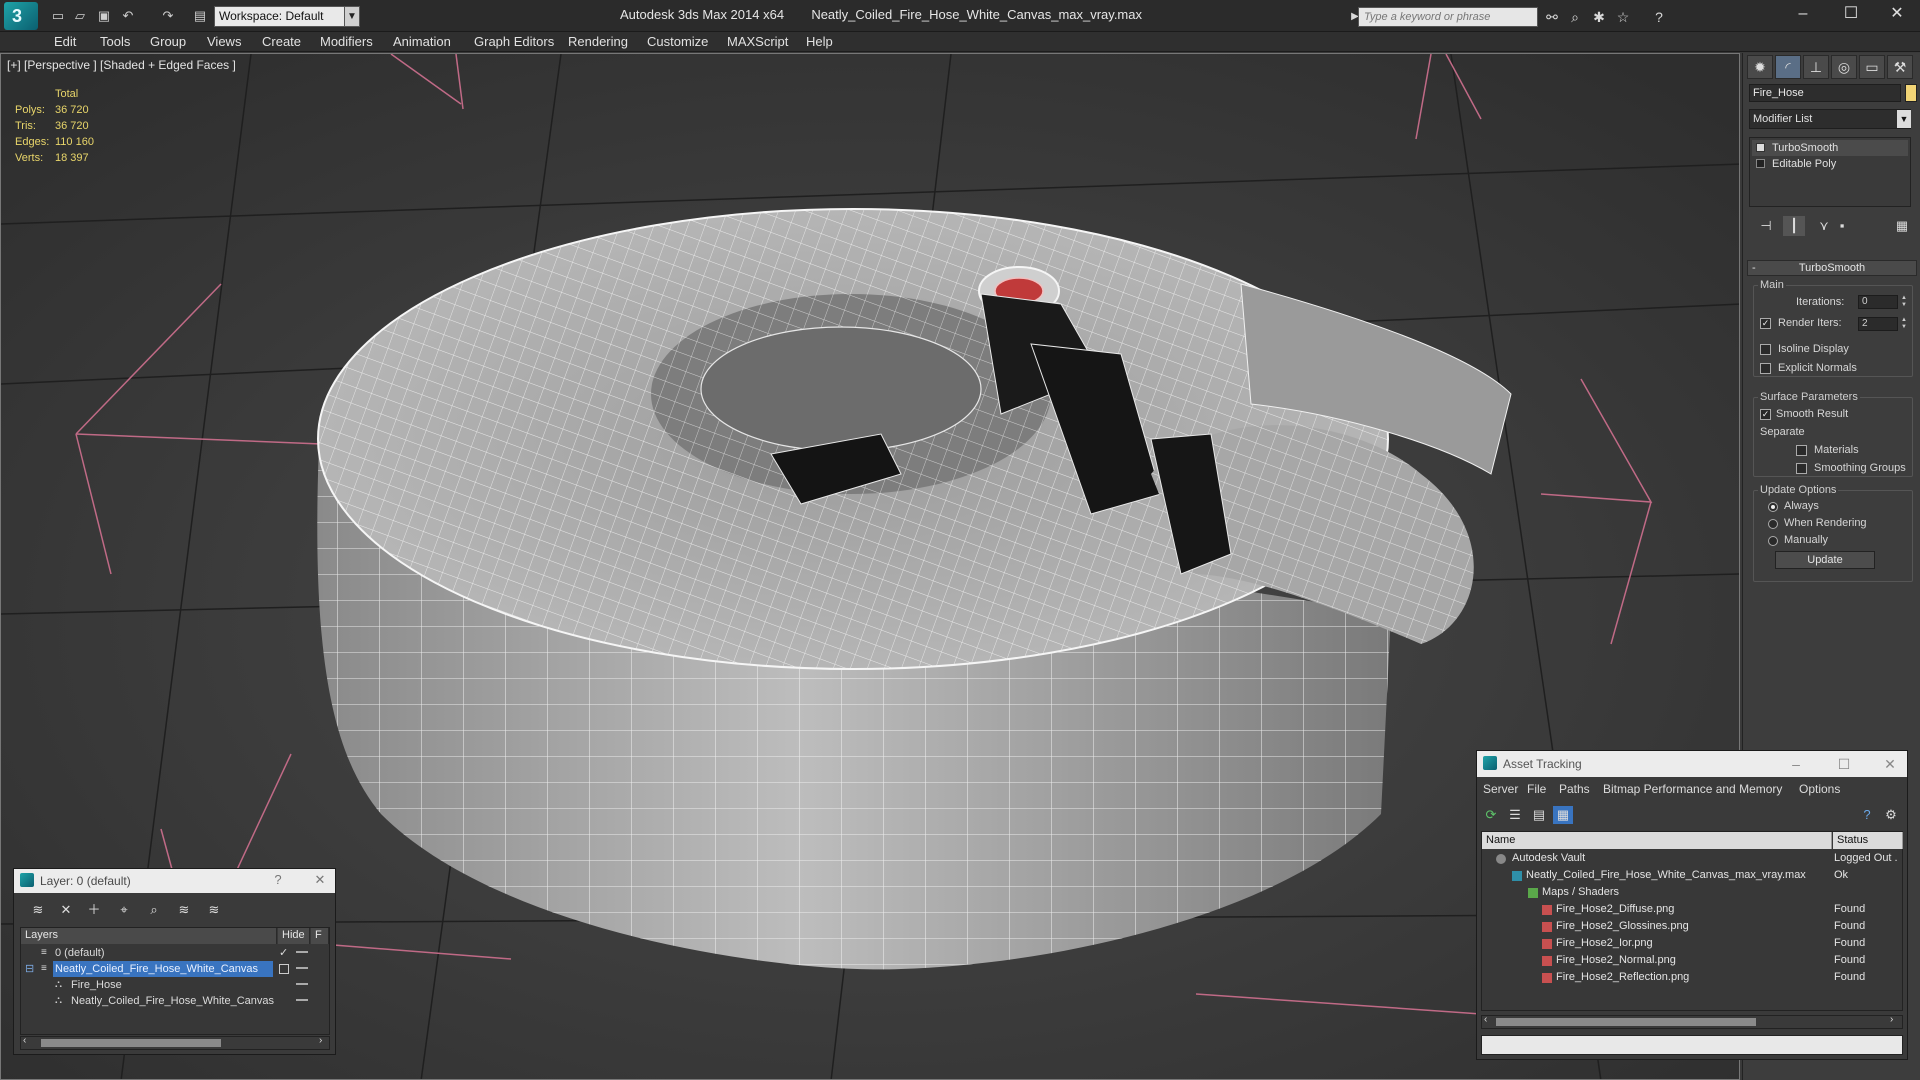 The image size is (1920, 1080). What do you see at coordinates (38, 910) in the screenshot?
I see `layers-icon: ≋` at bounding box center [38, 910].